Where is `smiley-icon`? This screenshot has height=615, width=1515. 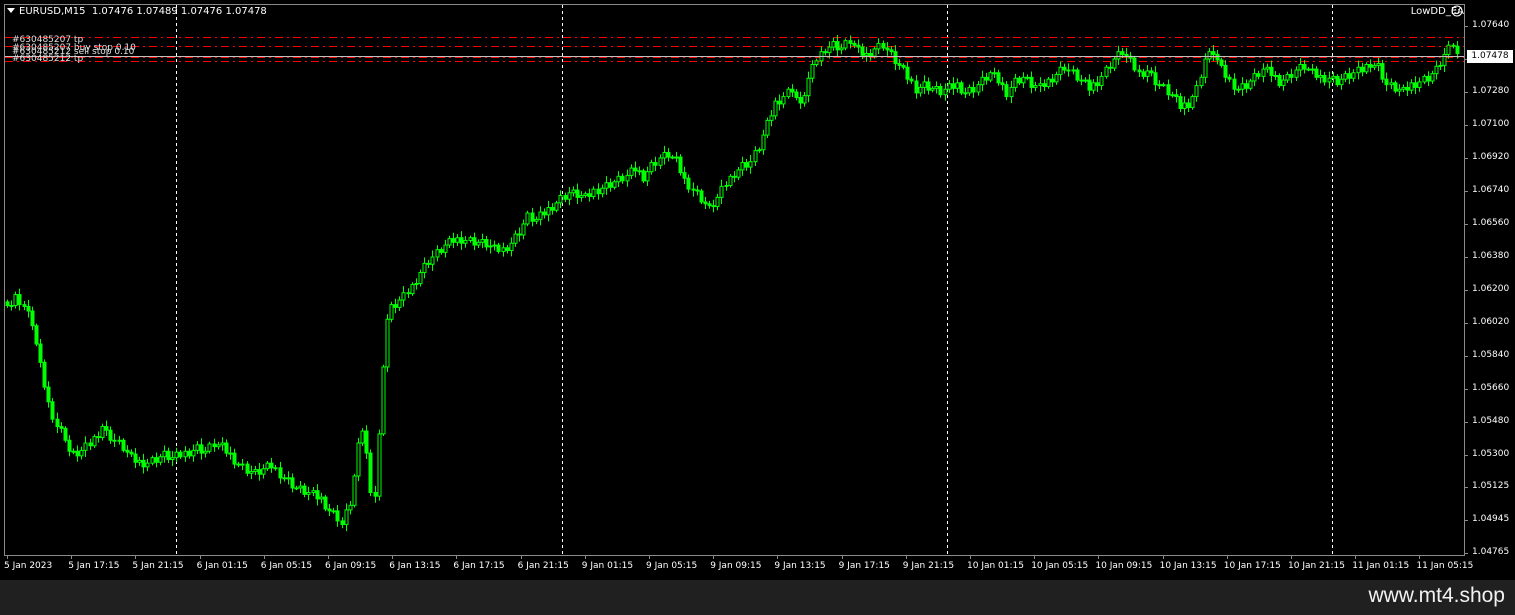
smiley-icon is located at coordinates (1457, 11).